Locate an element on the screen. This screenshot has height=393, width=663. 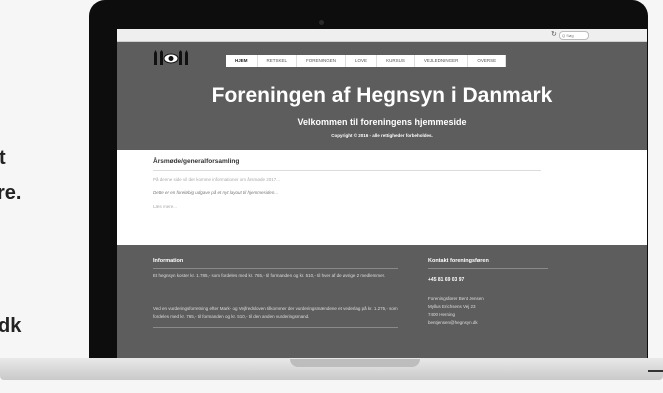
contact-line-3: 7400 Herning is located at coordinates (442, 314).